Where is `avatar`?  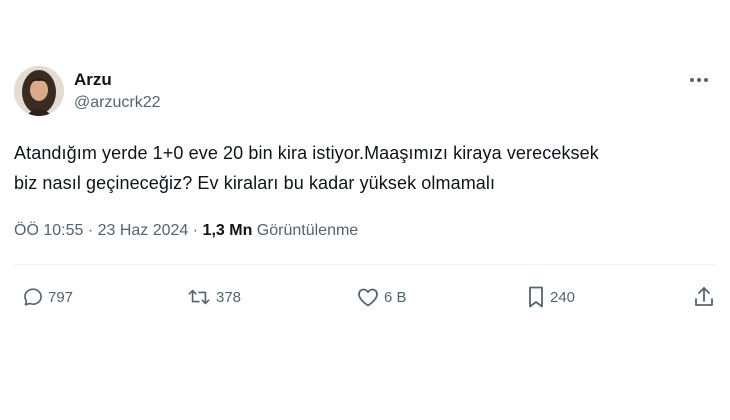 avatar is located at coordinates (39, 91).